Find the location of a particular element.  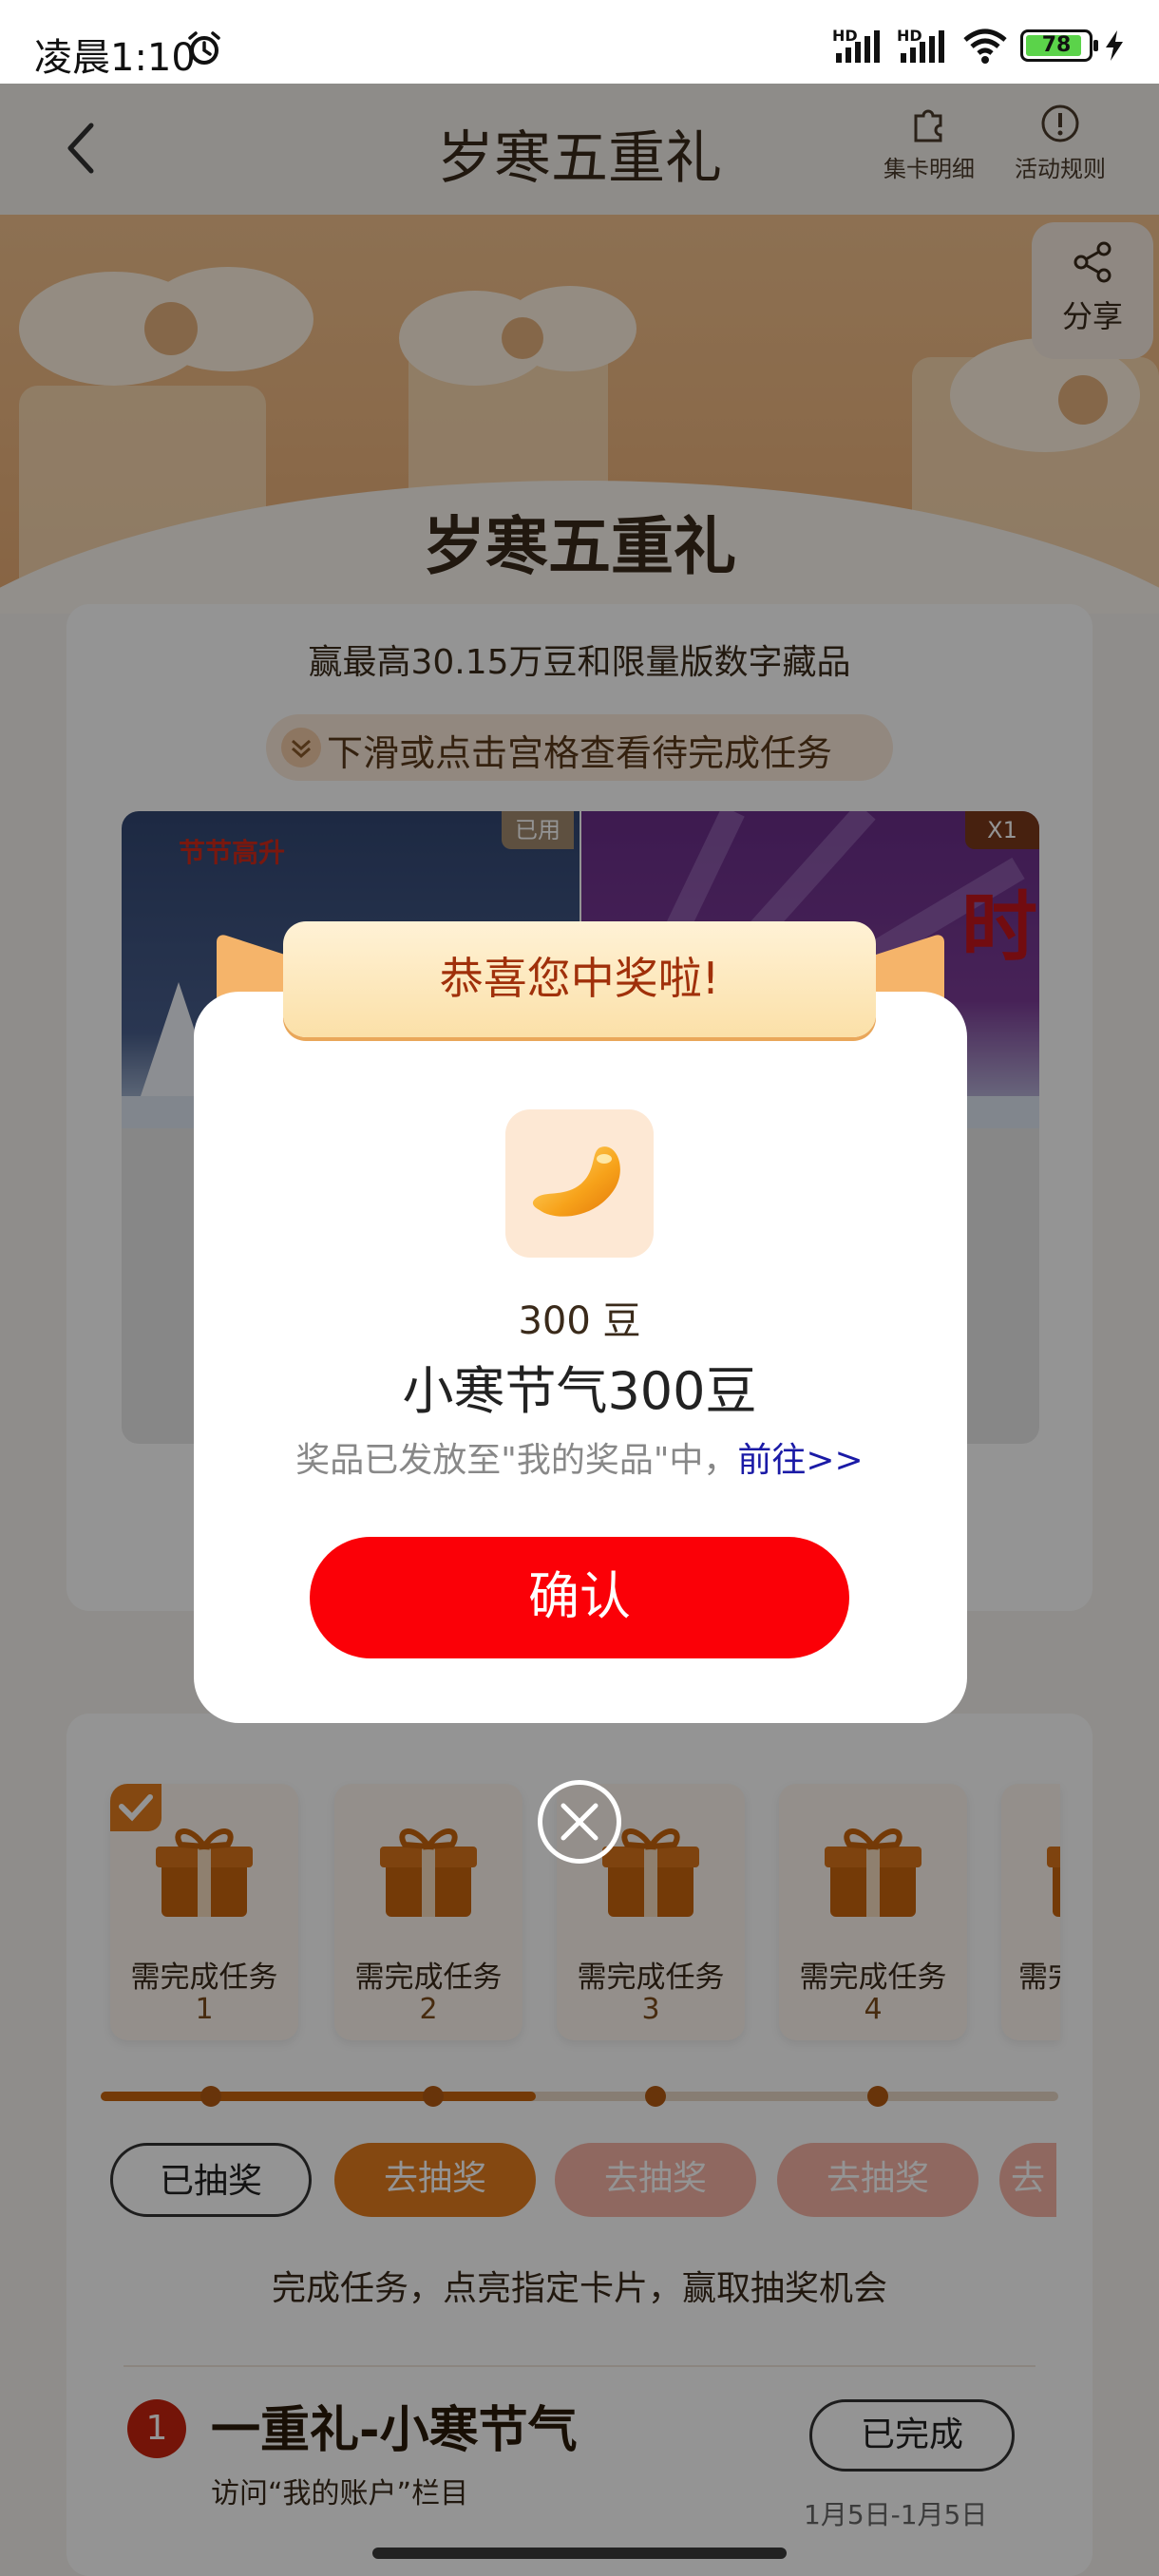

battery-icon: 78 is located at coordinates (1059, 45).